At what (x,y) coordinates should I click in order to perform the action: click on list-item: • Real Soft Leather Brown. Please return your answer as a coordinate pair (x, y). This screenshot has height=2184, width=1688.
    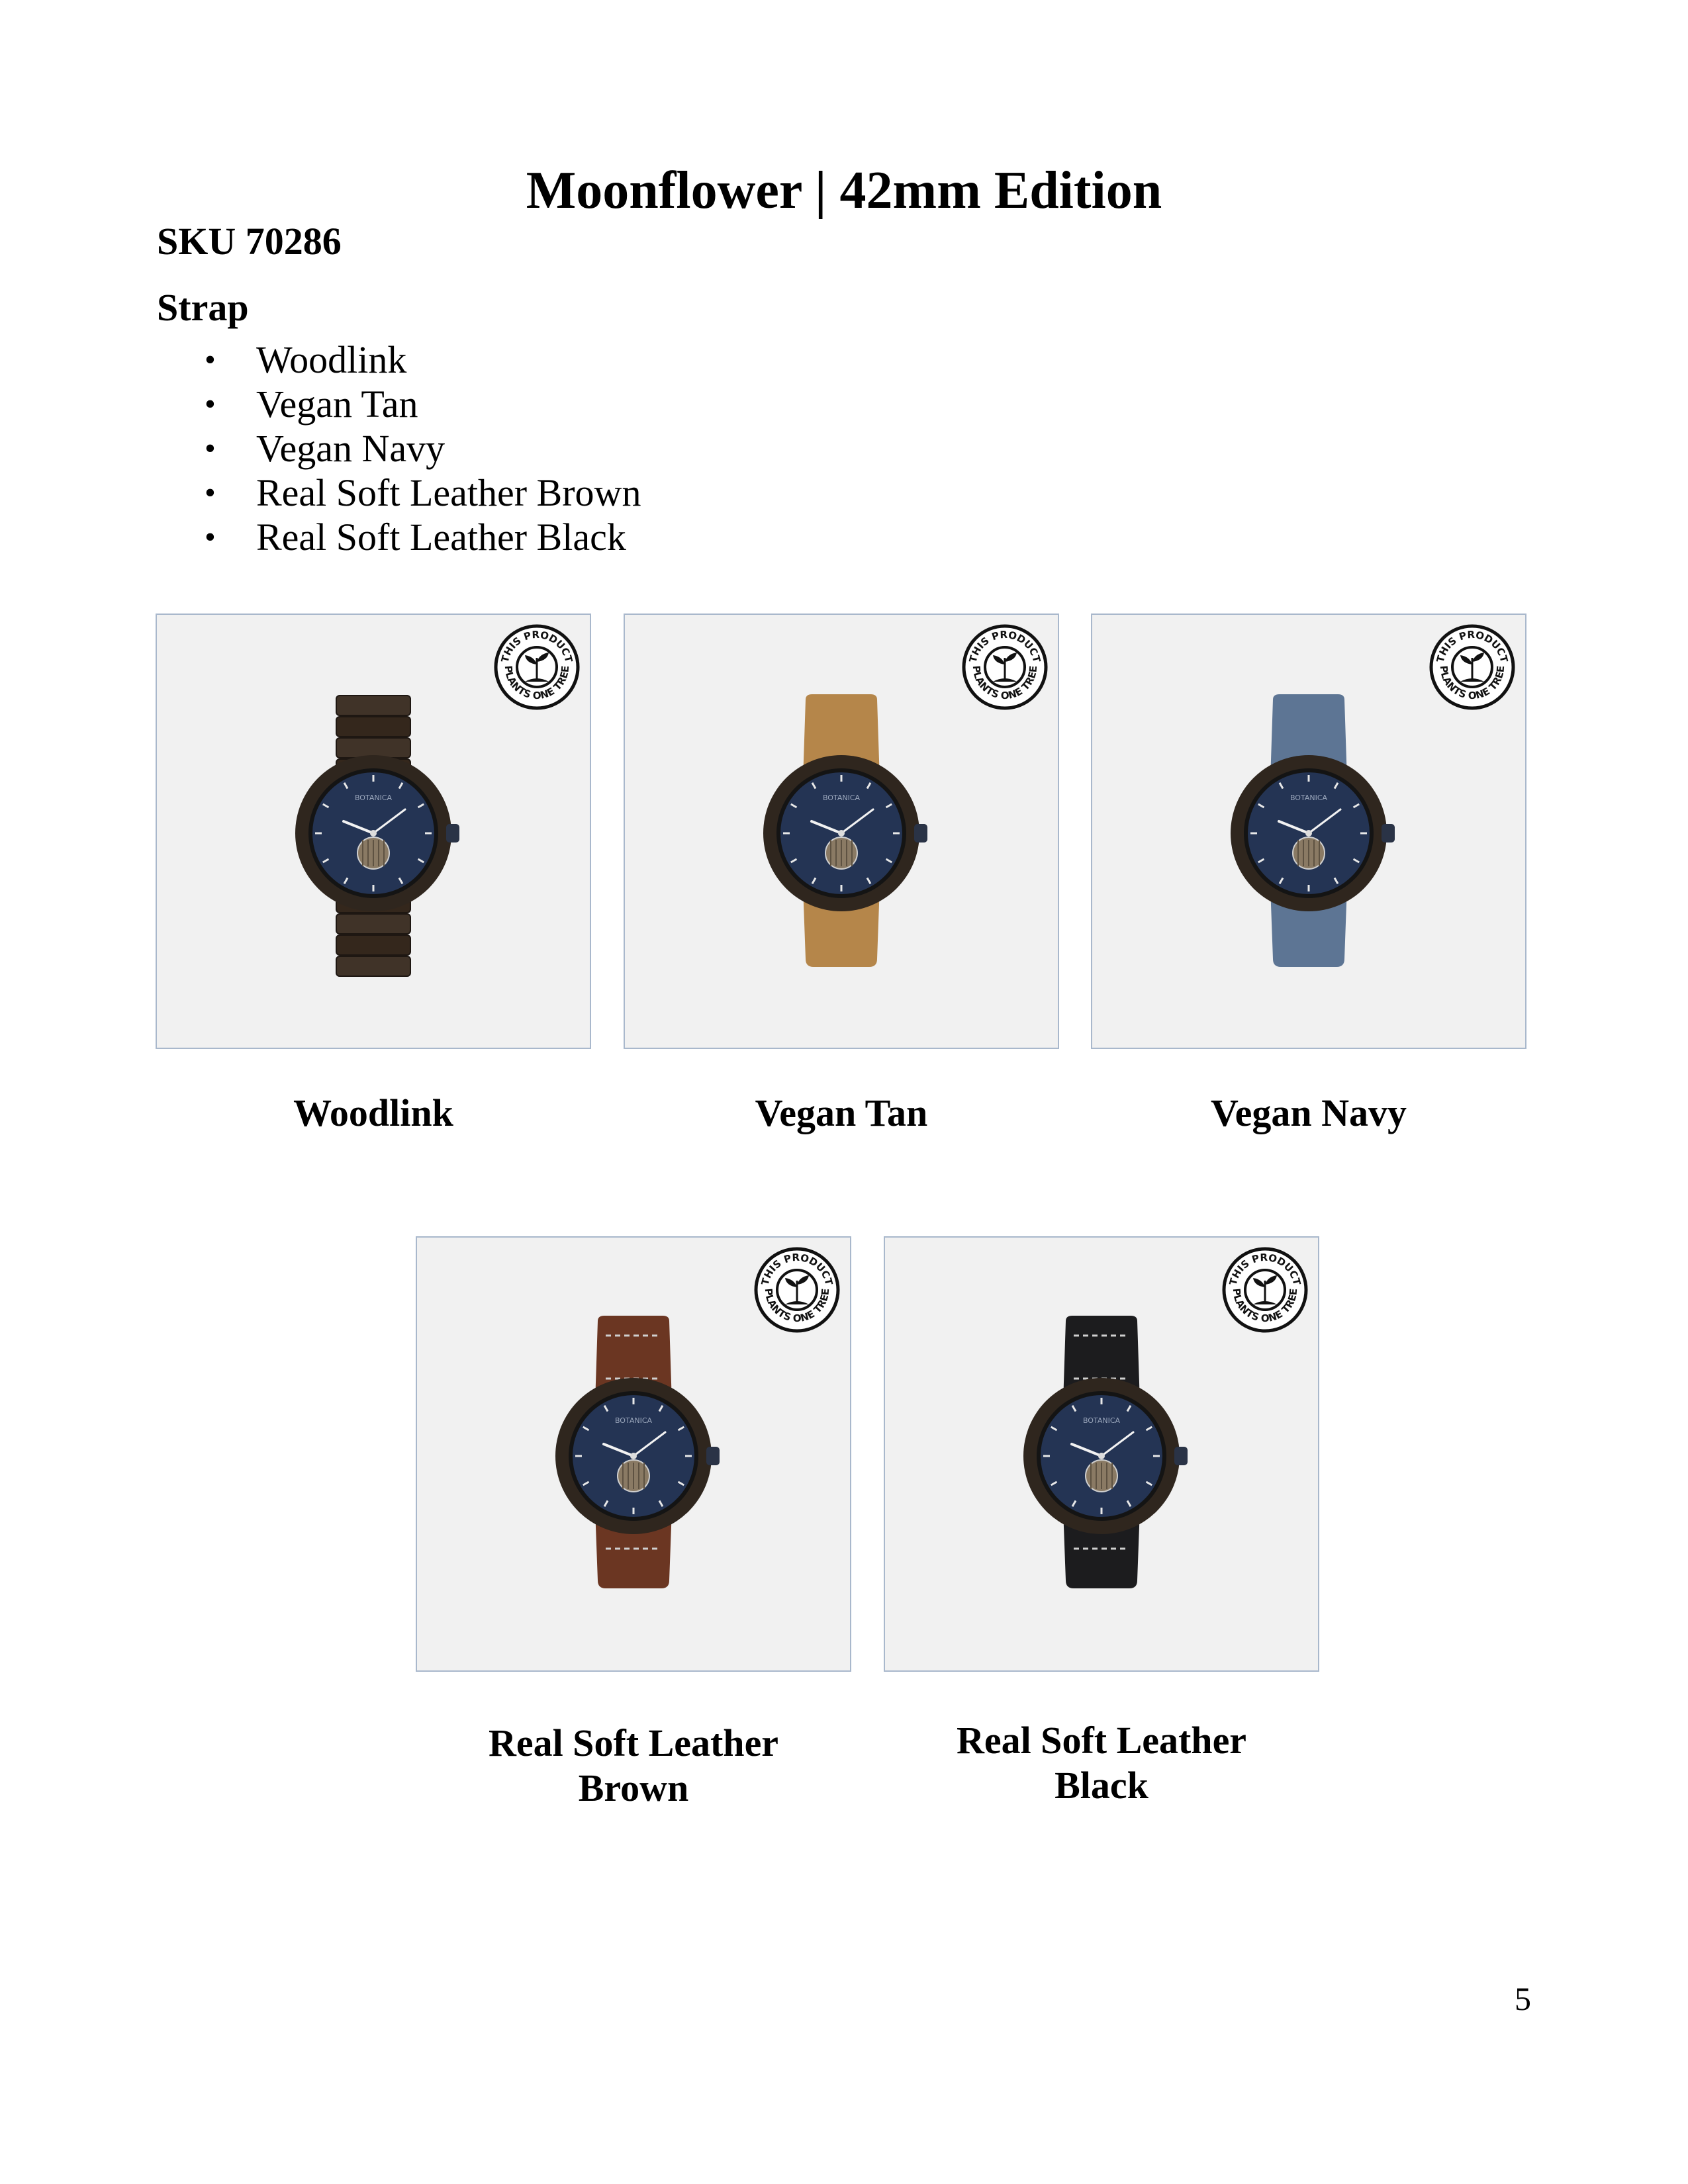
    Looking at the image, I should click on (399, 493).